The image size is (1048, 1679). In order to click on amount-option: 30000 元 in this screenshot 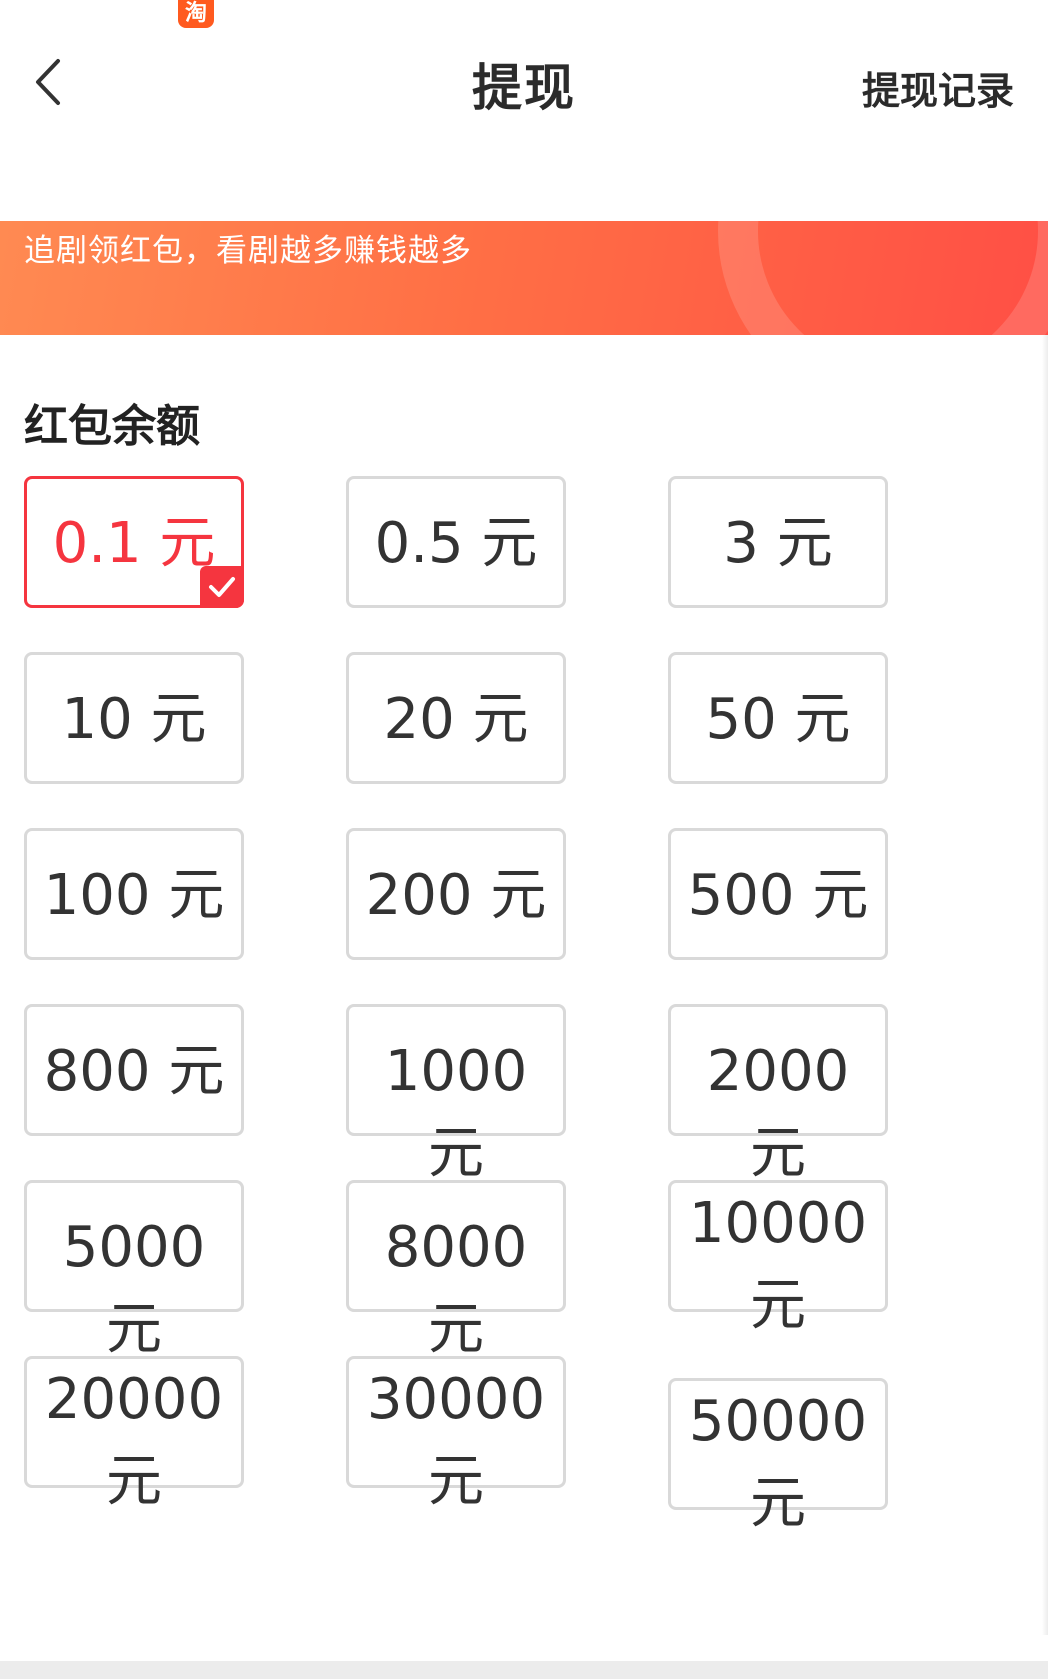, I will do `click(456, 1435)`.